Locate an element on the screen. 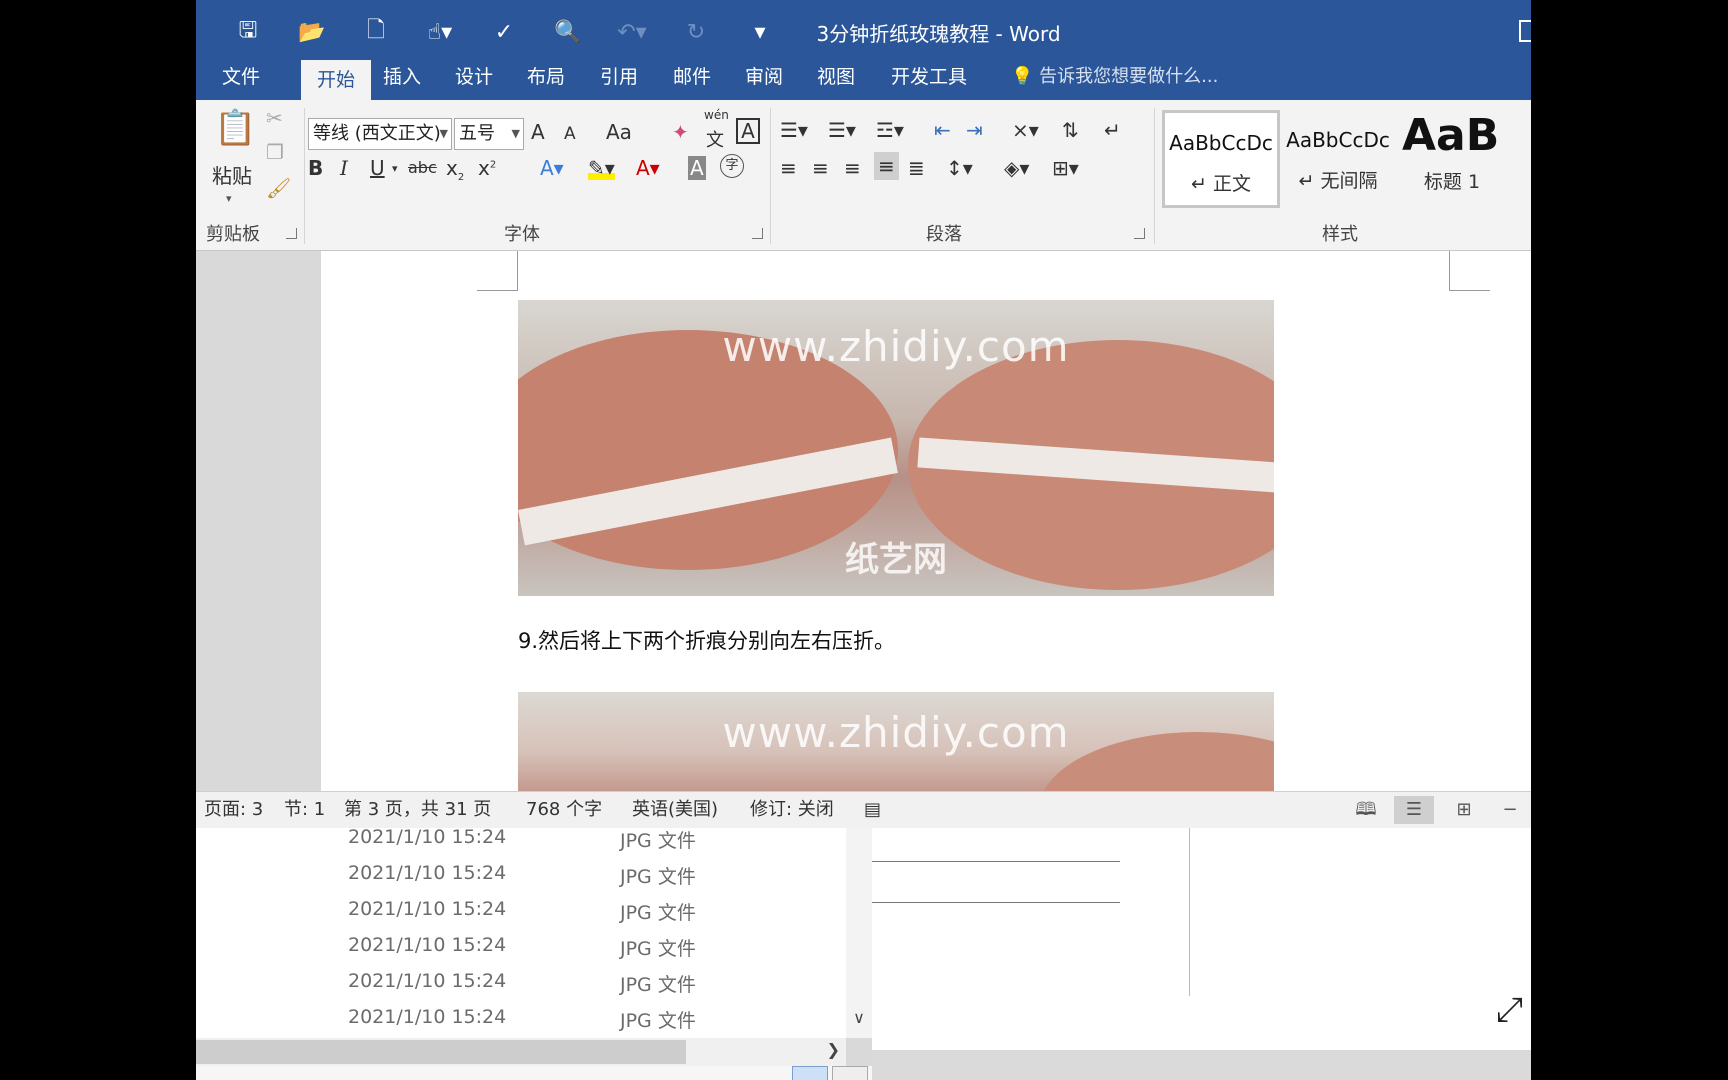  enclose-character-button: 字 is located at coordinates (732, 166).